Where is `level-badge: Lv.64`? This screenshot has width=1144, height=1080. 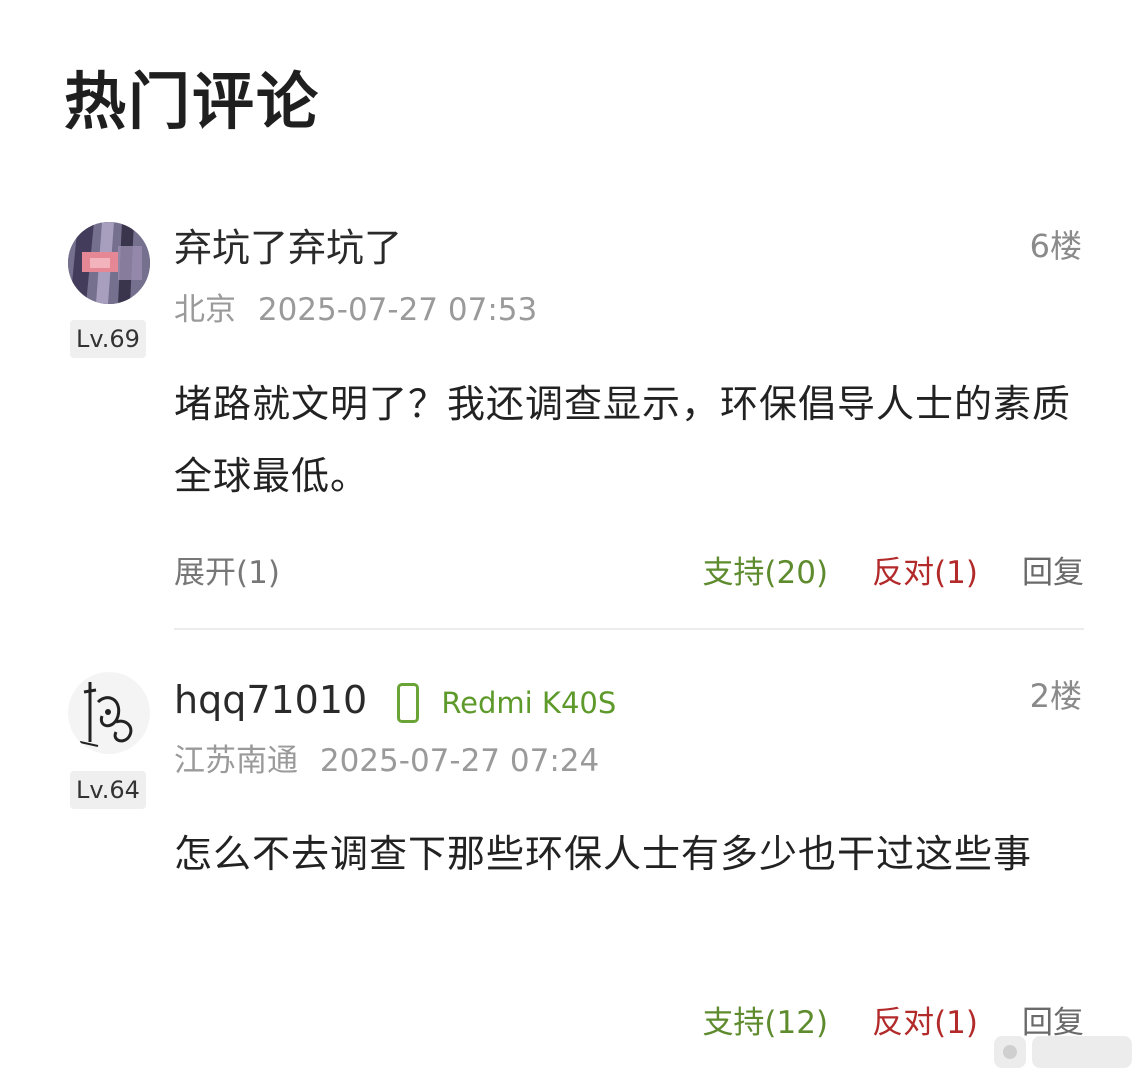 level-badge: Lv.64 is located at coordinates (108, 790).